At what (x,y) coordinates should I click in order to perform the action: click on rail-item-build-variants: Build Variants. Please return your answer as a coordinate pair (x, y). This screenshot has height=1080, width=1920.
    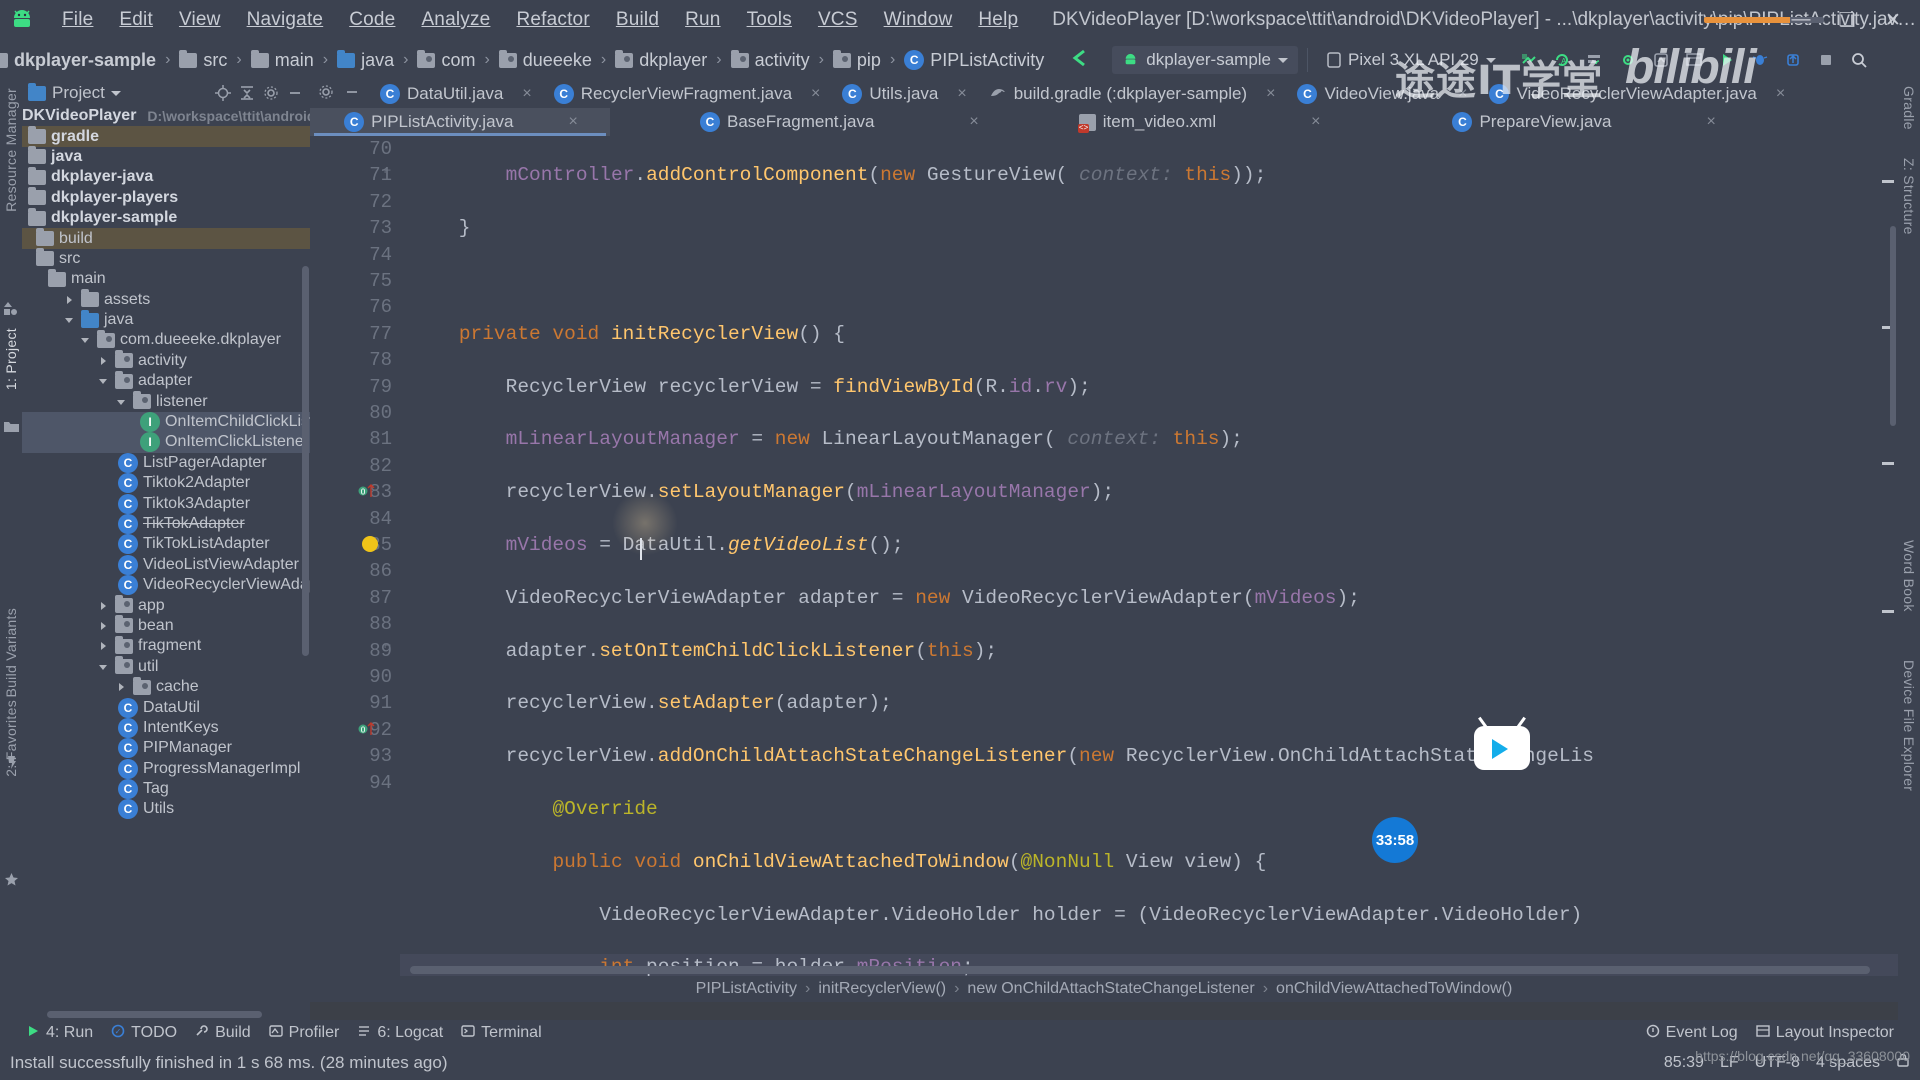
    Looking at the image, I should click on (11, 653).